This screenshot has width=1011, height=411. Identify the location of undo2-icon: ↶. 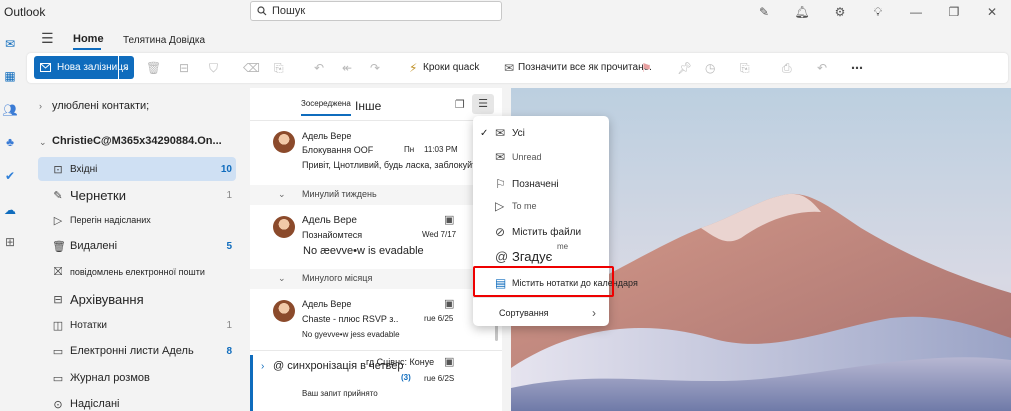
(822, 68).